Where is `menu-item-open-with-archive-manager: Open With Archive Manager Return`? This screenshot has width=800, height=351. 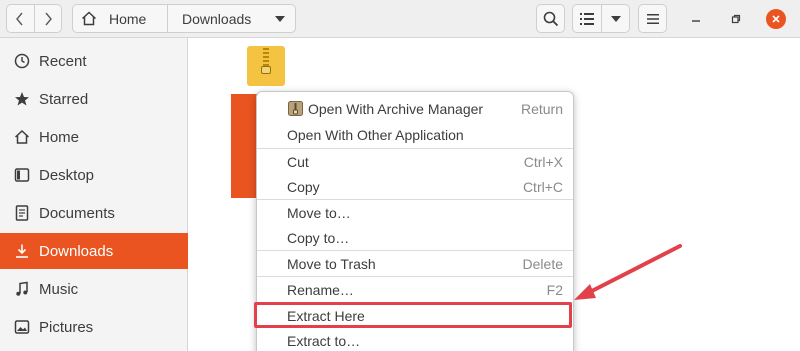 menu-item-open-with-archive-manager: Open With Archive Manager Return is located at coordinates (415, 108).